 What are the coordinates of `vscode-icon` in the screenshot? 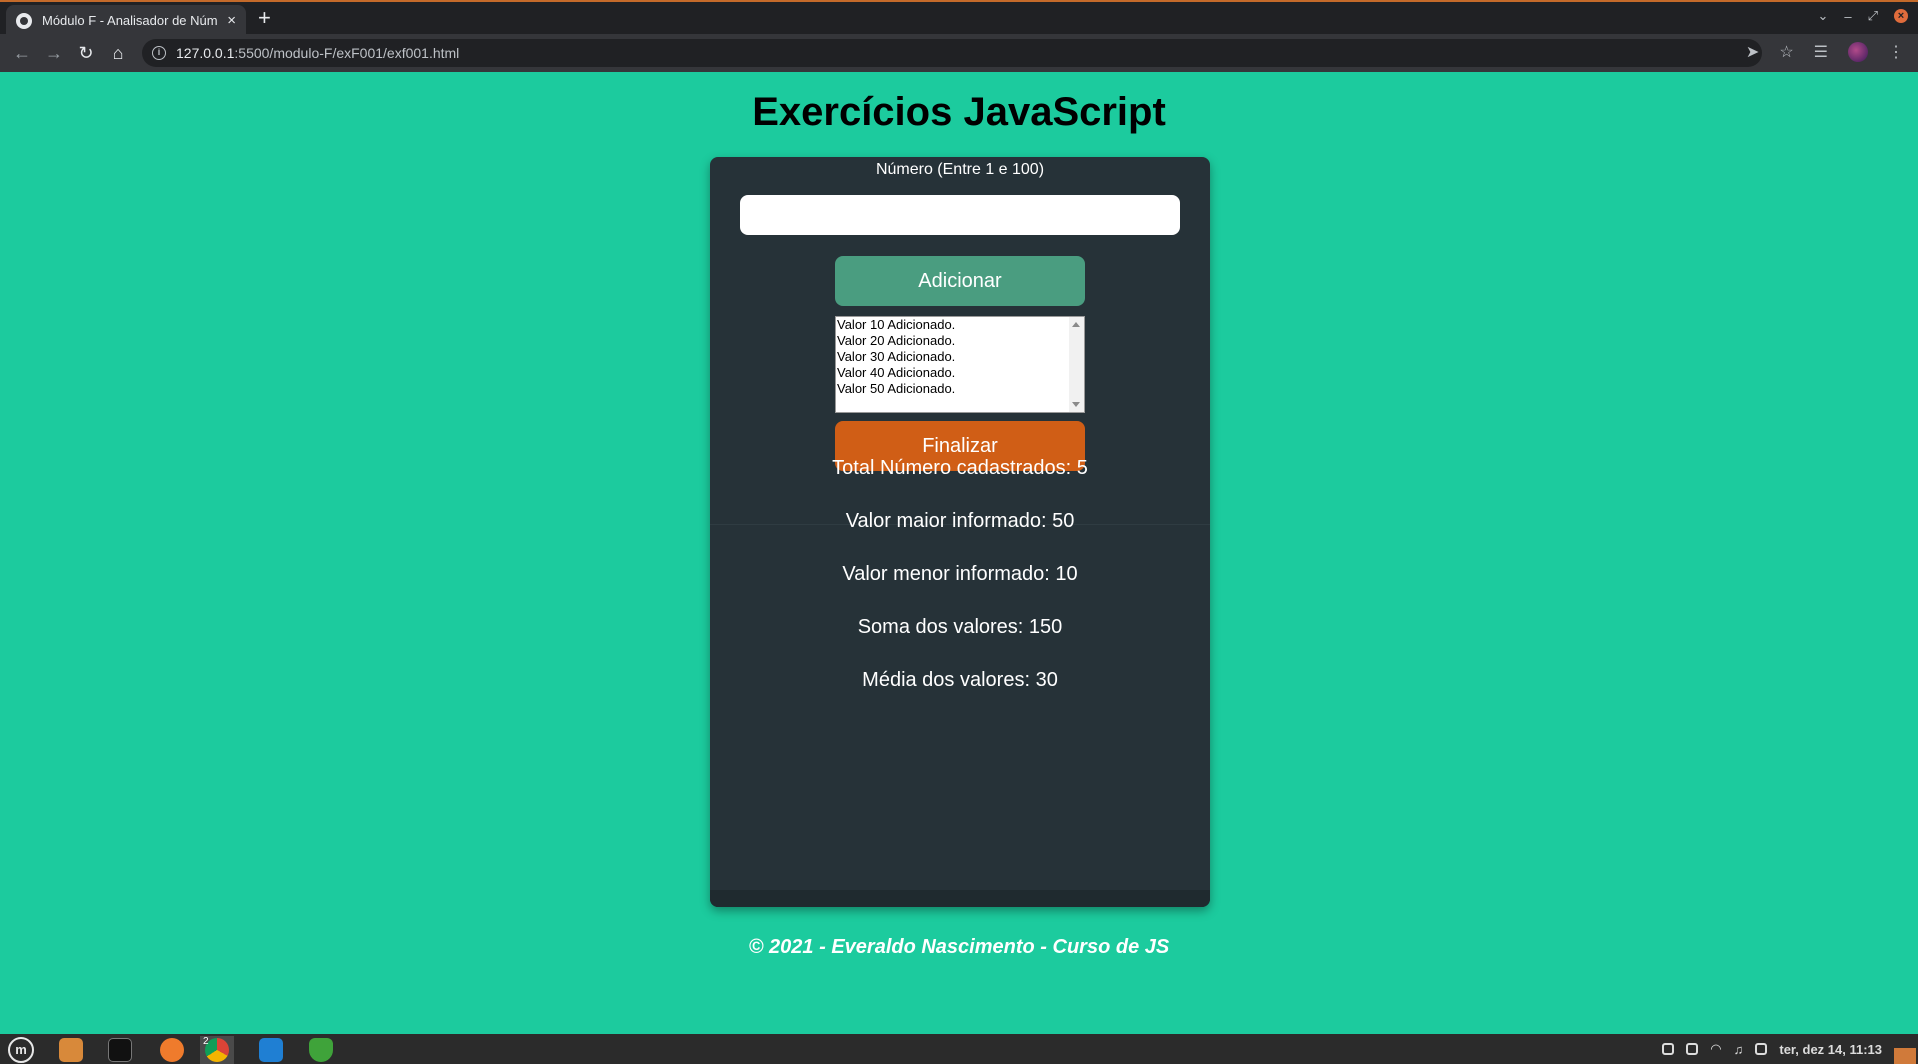 It's located at (271, 1050).